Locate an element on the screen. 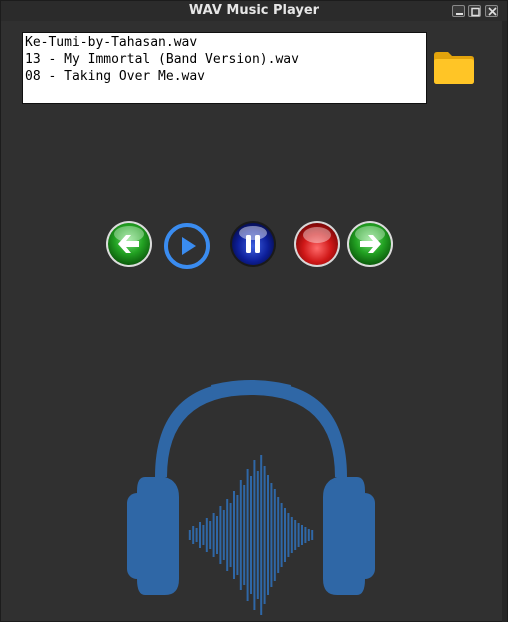 This screenshot has height=622, width=508. maximize-button is located at coordinates (474, 11).